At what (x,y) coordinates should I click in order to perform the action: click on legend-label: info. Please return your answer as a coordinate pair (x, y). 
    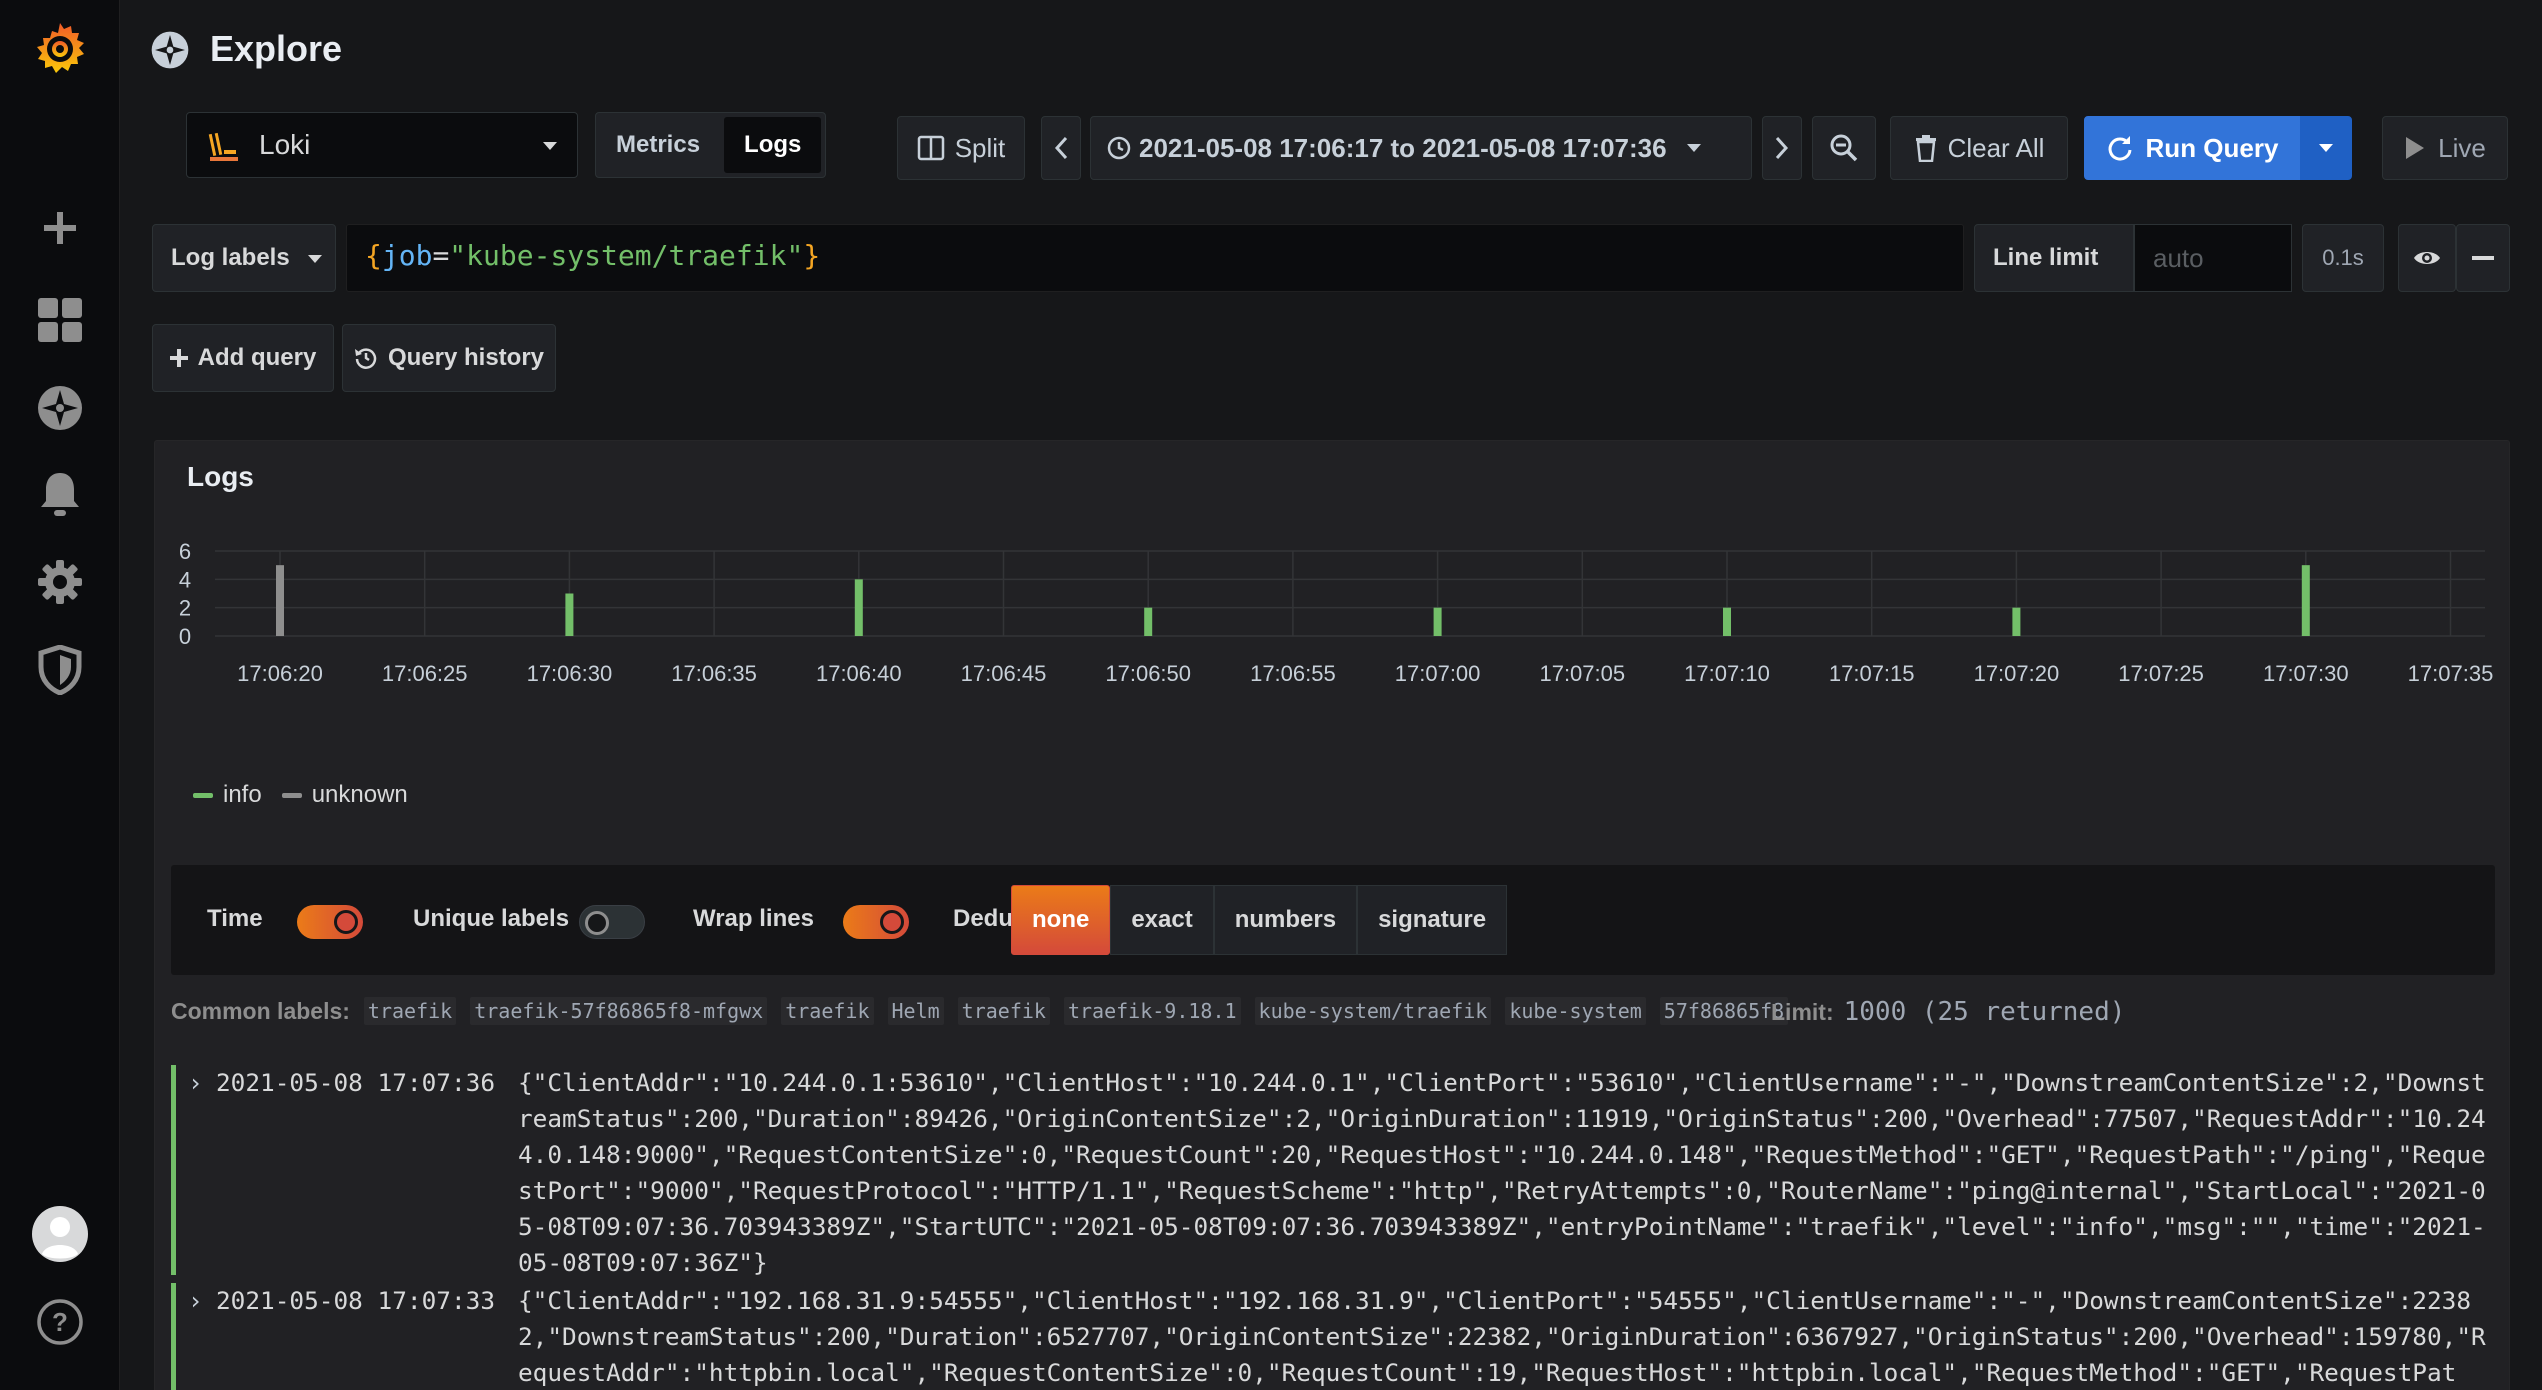
    Looking at the image, I should click on (242, 794).